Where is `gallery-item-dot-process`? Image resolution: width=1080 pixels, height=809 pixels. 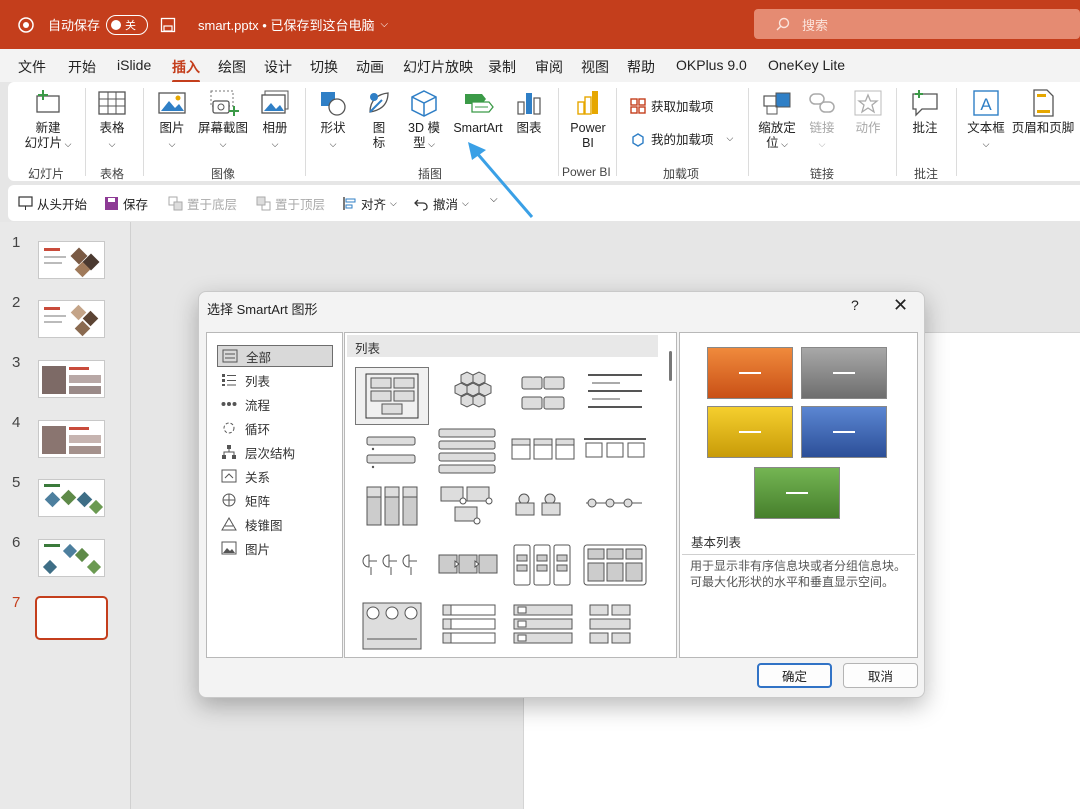
gallery-item-dot-process is located at coordinates (615, 510).